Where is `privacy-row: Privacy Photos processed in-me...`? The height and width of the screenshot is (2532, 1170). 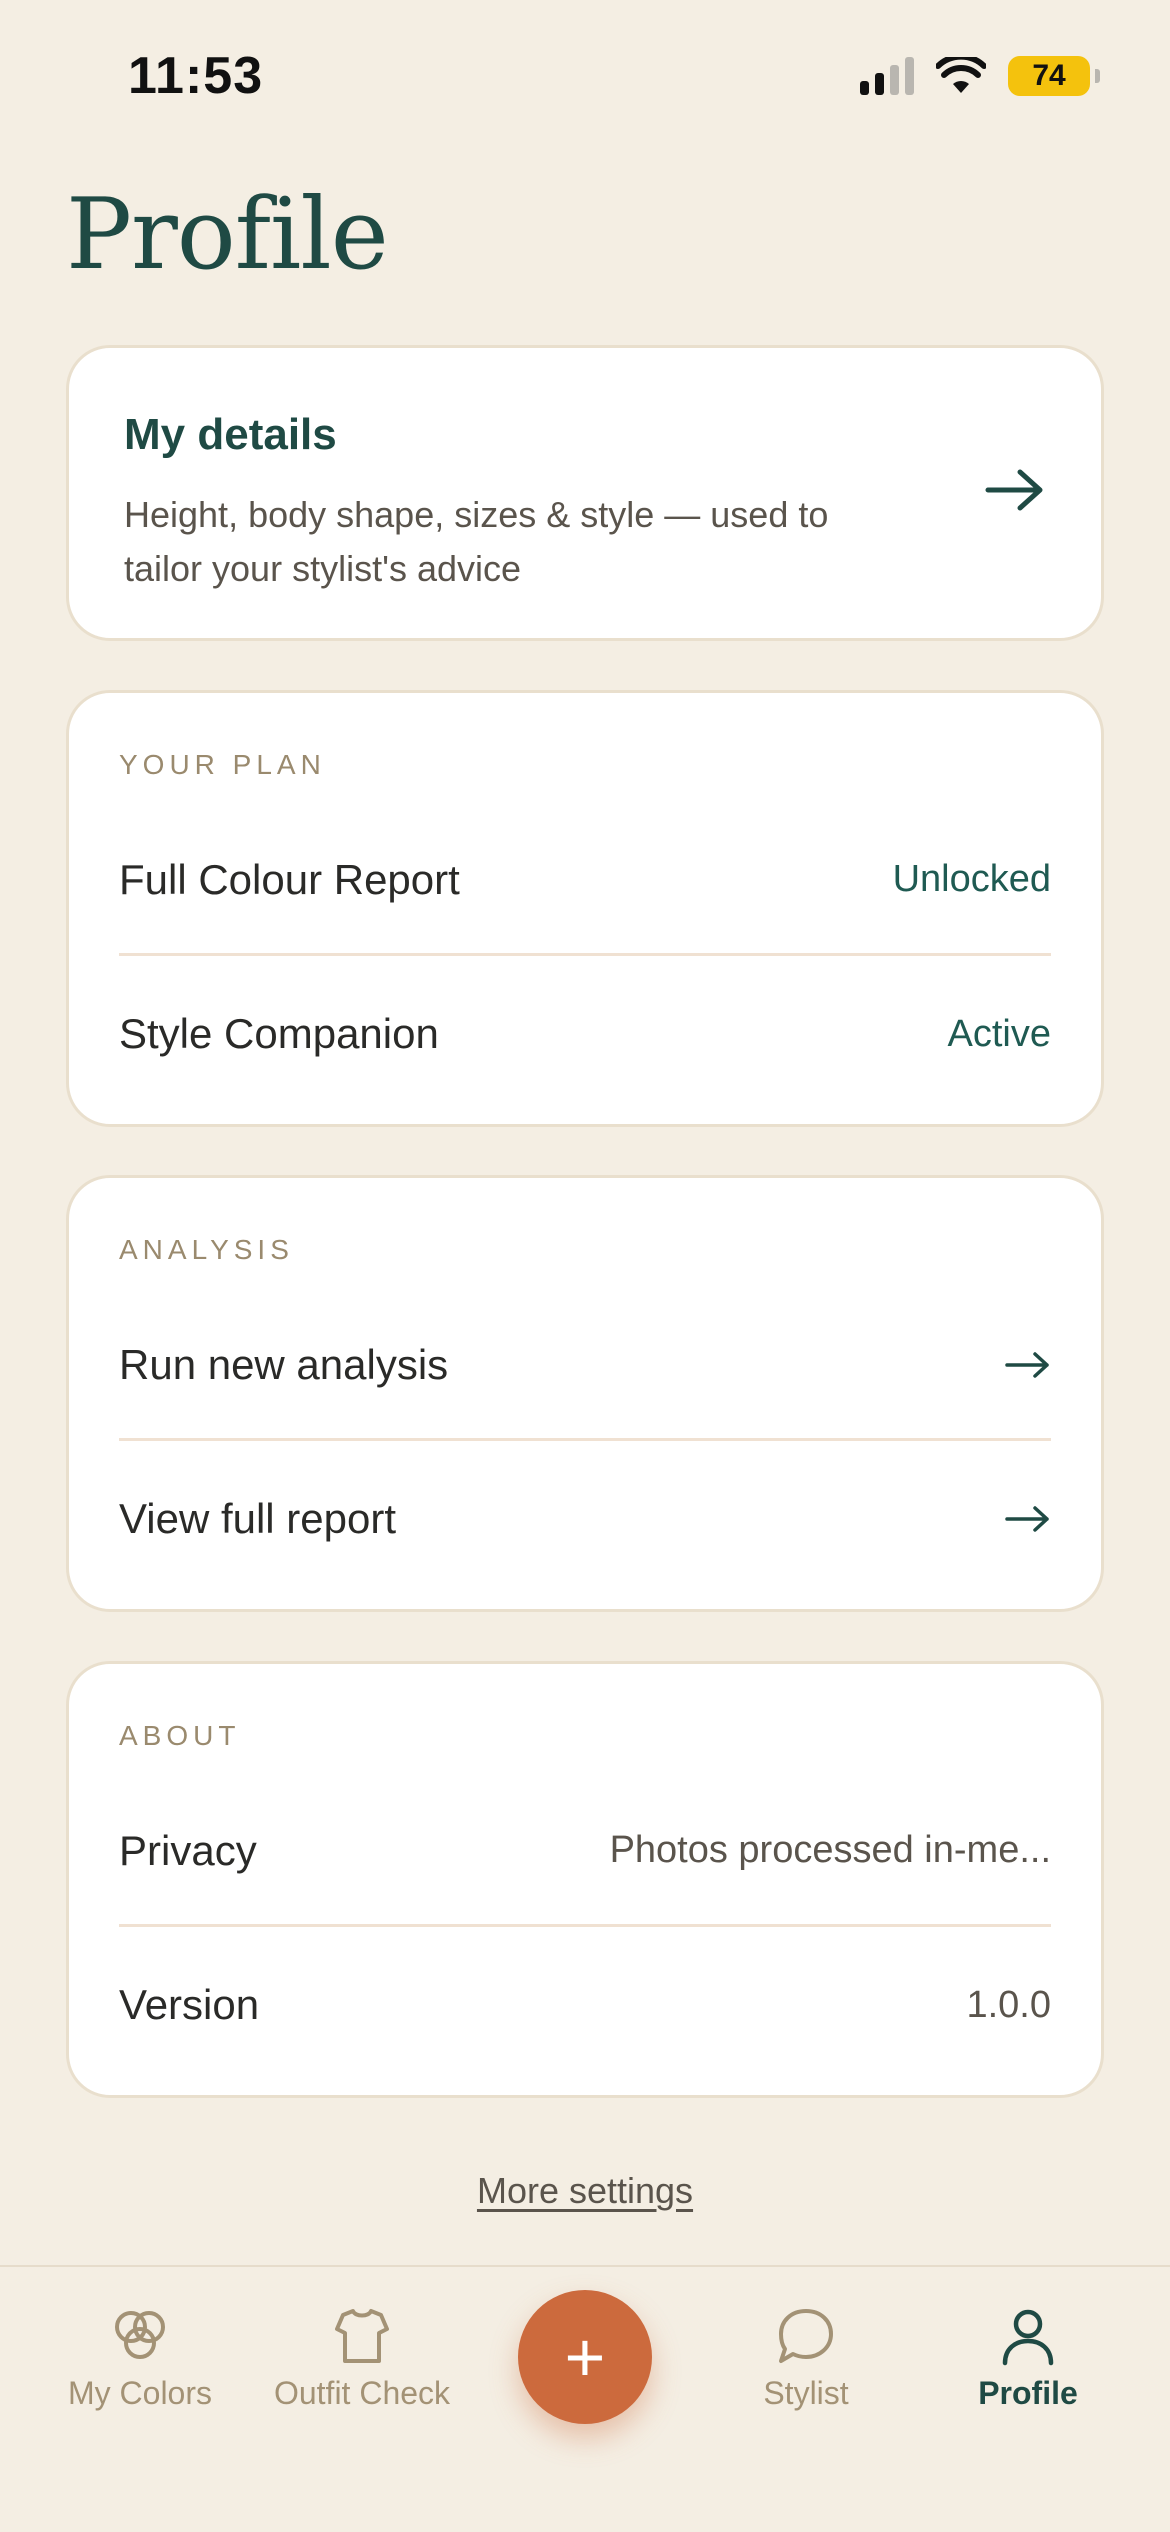 privacy-row: Privacy Photos processed in-me... is located at coordinates (585, 1852).